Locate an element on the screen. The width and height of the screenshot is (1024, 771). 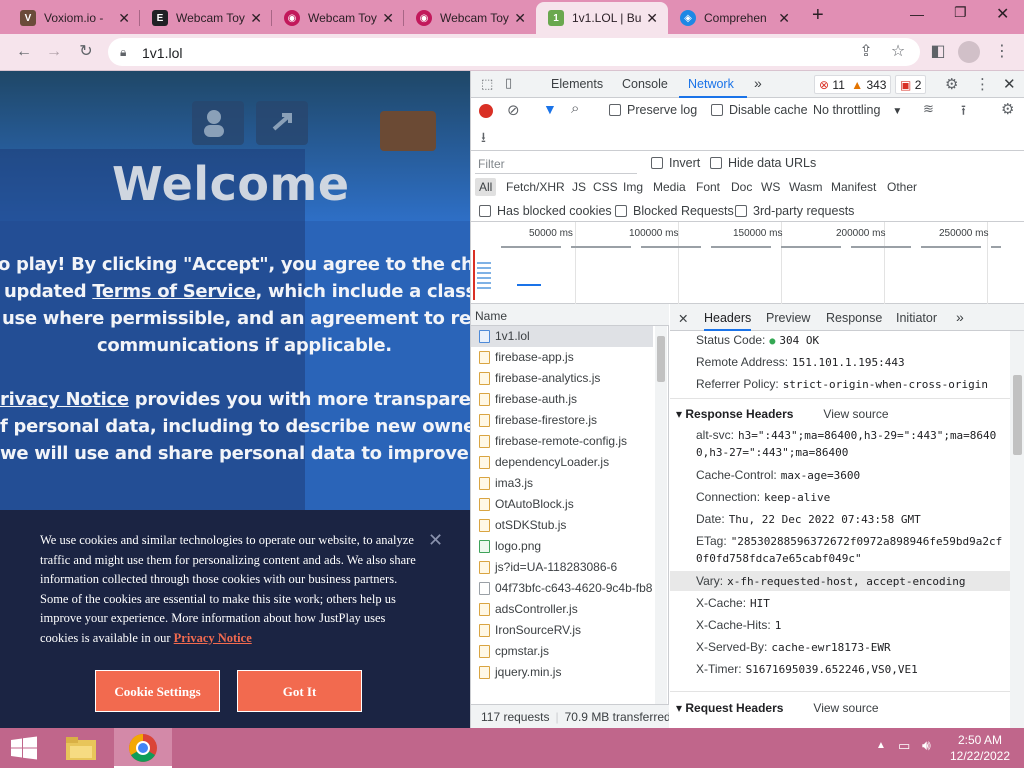
inspect-element-icon: ⬚ is located at coordinates (487, 84).